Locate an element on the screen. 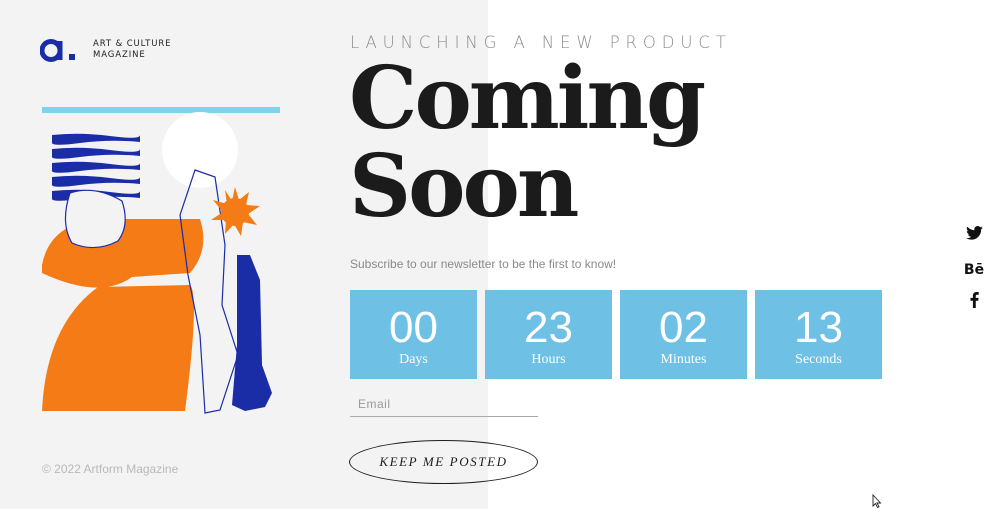 This screenshot has width=1000, height=509. behance-icon: Bē is located at coordinates (974, 270).